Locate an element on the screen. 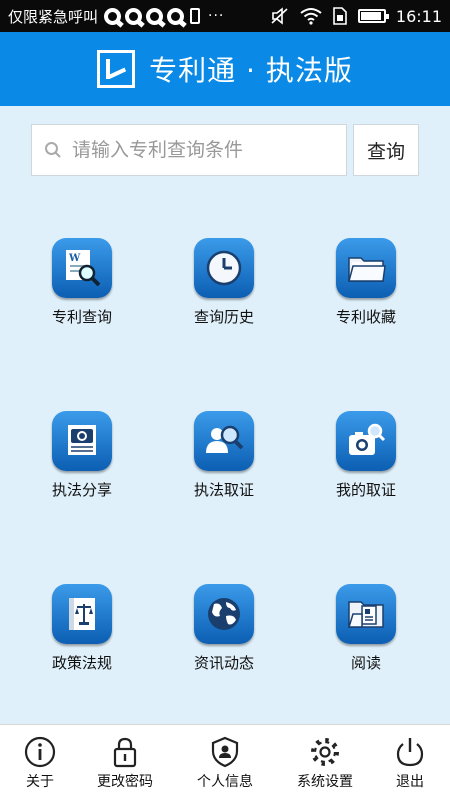 The width and height of the screenshot is (450, 800). power-icon is located at coordinates (410, 752).